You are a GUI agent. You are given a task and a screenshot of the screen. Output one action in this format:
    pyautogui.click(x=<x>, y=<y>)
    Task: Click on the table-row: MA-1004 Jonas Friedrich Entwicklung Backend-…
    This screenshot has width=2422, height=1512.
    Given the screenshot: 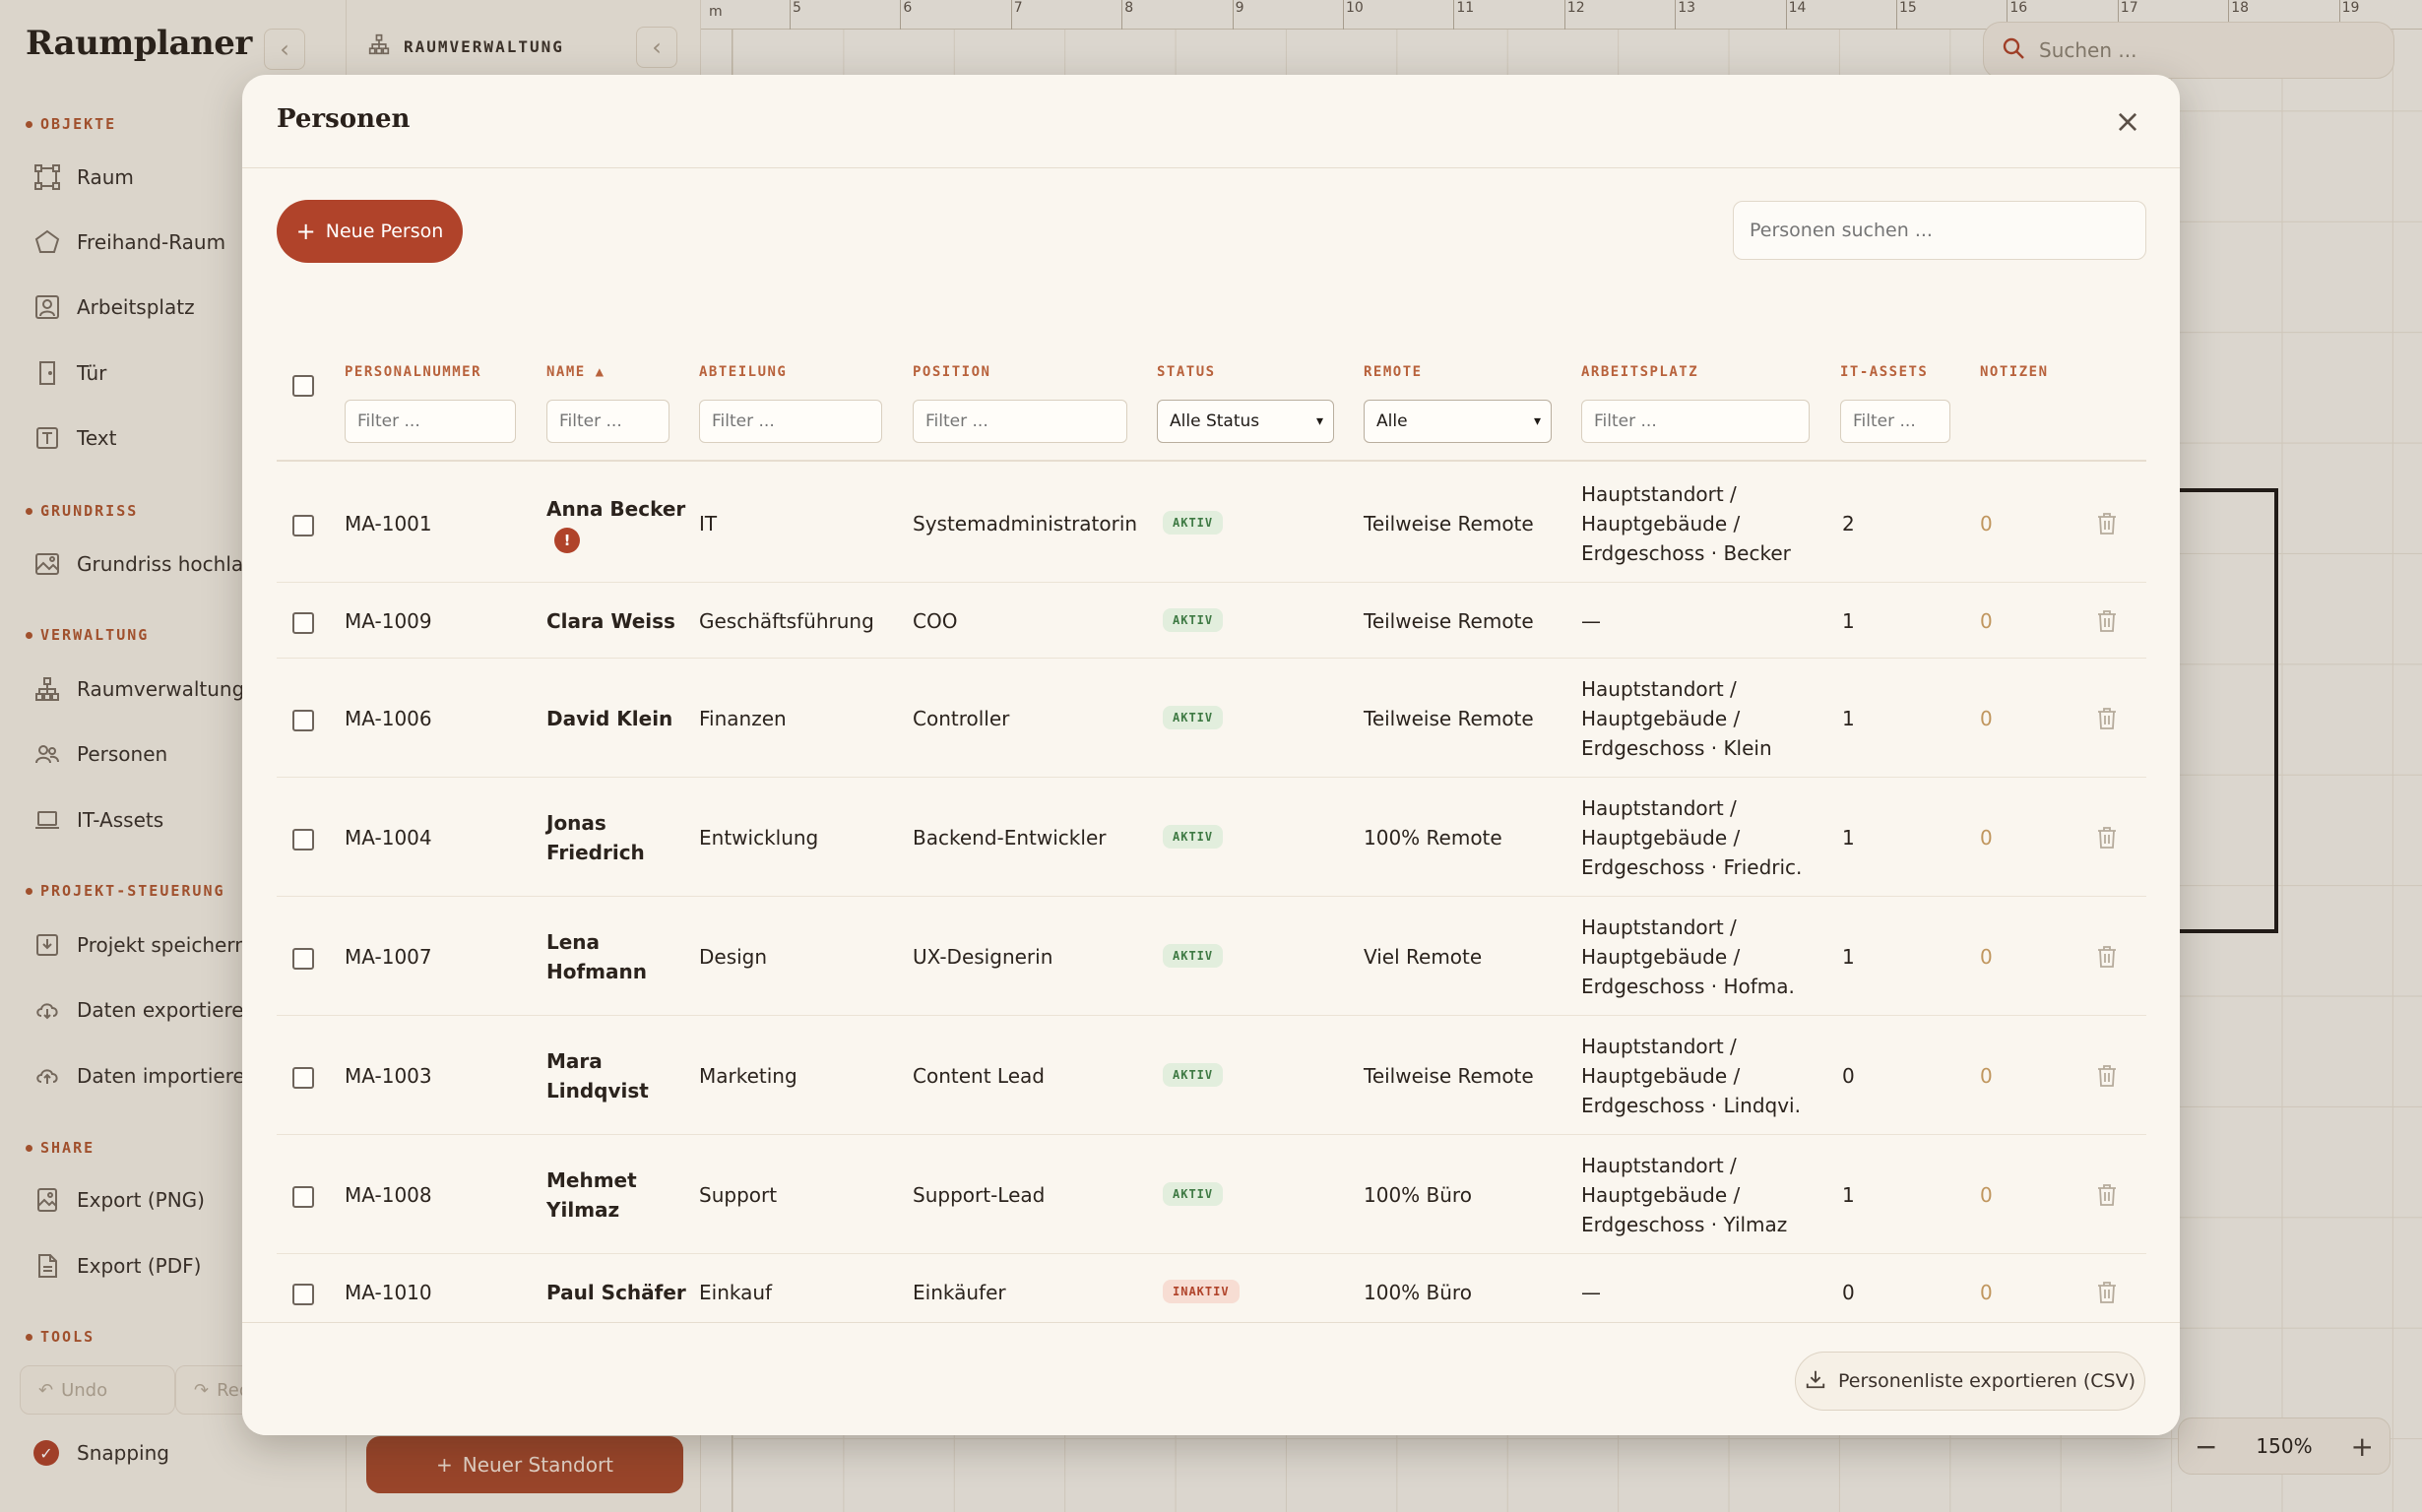 What is the action you would take?
    pyautogui.click(x=1211, y=837)
    